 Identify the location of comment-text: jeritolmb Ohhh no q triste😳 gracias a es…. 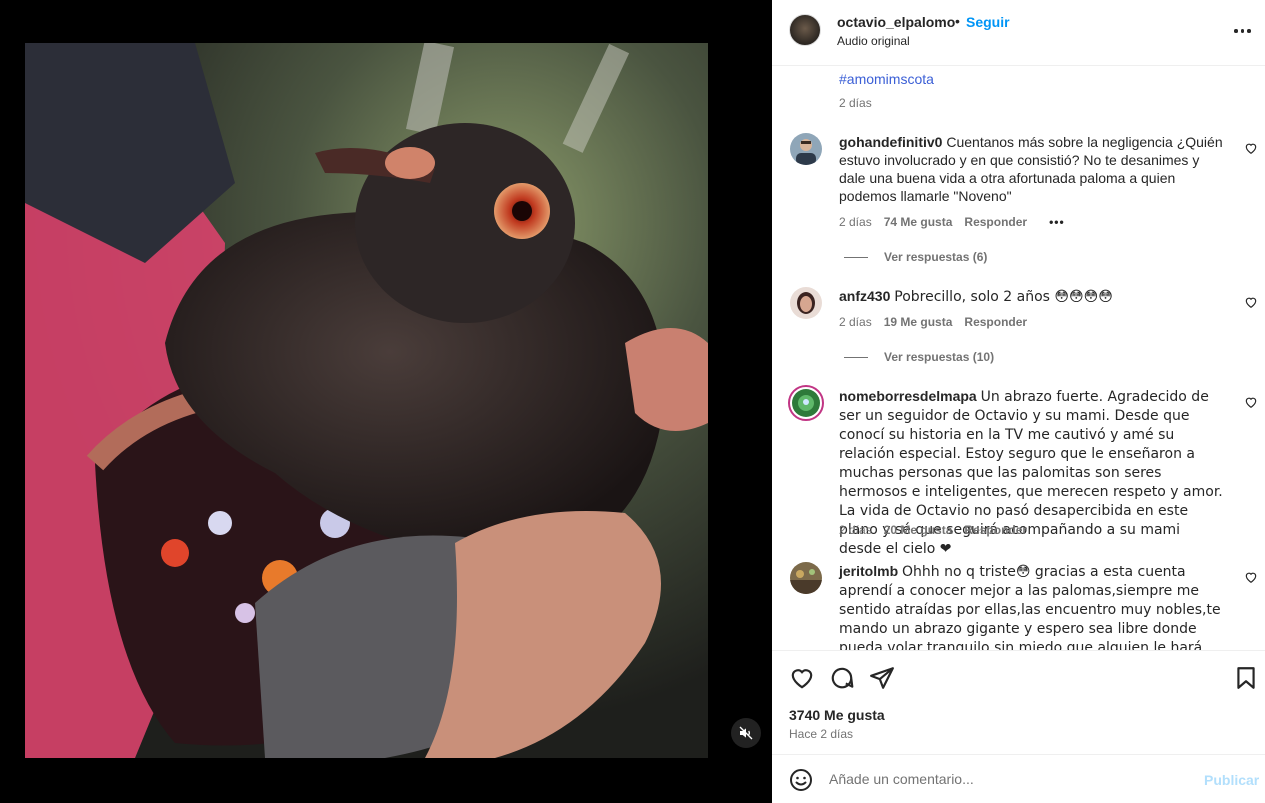
(1031, 606).